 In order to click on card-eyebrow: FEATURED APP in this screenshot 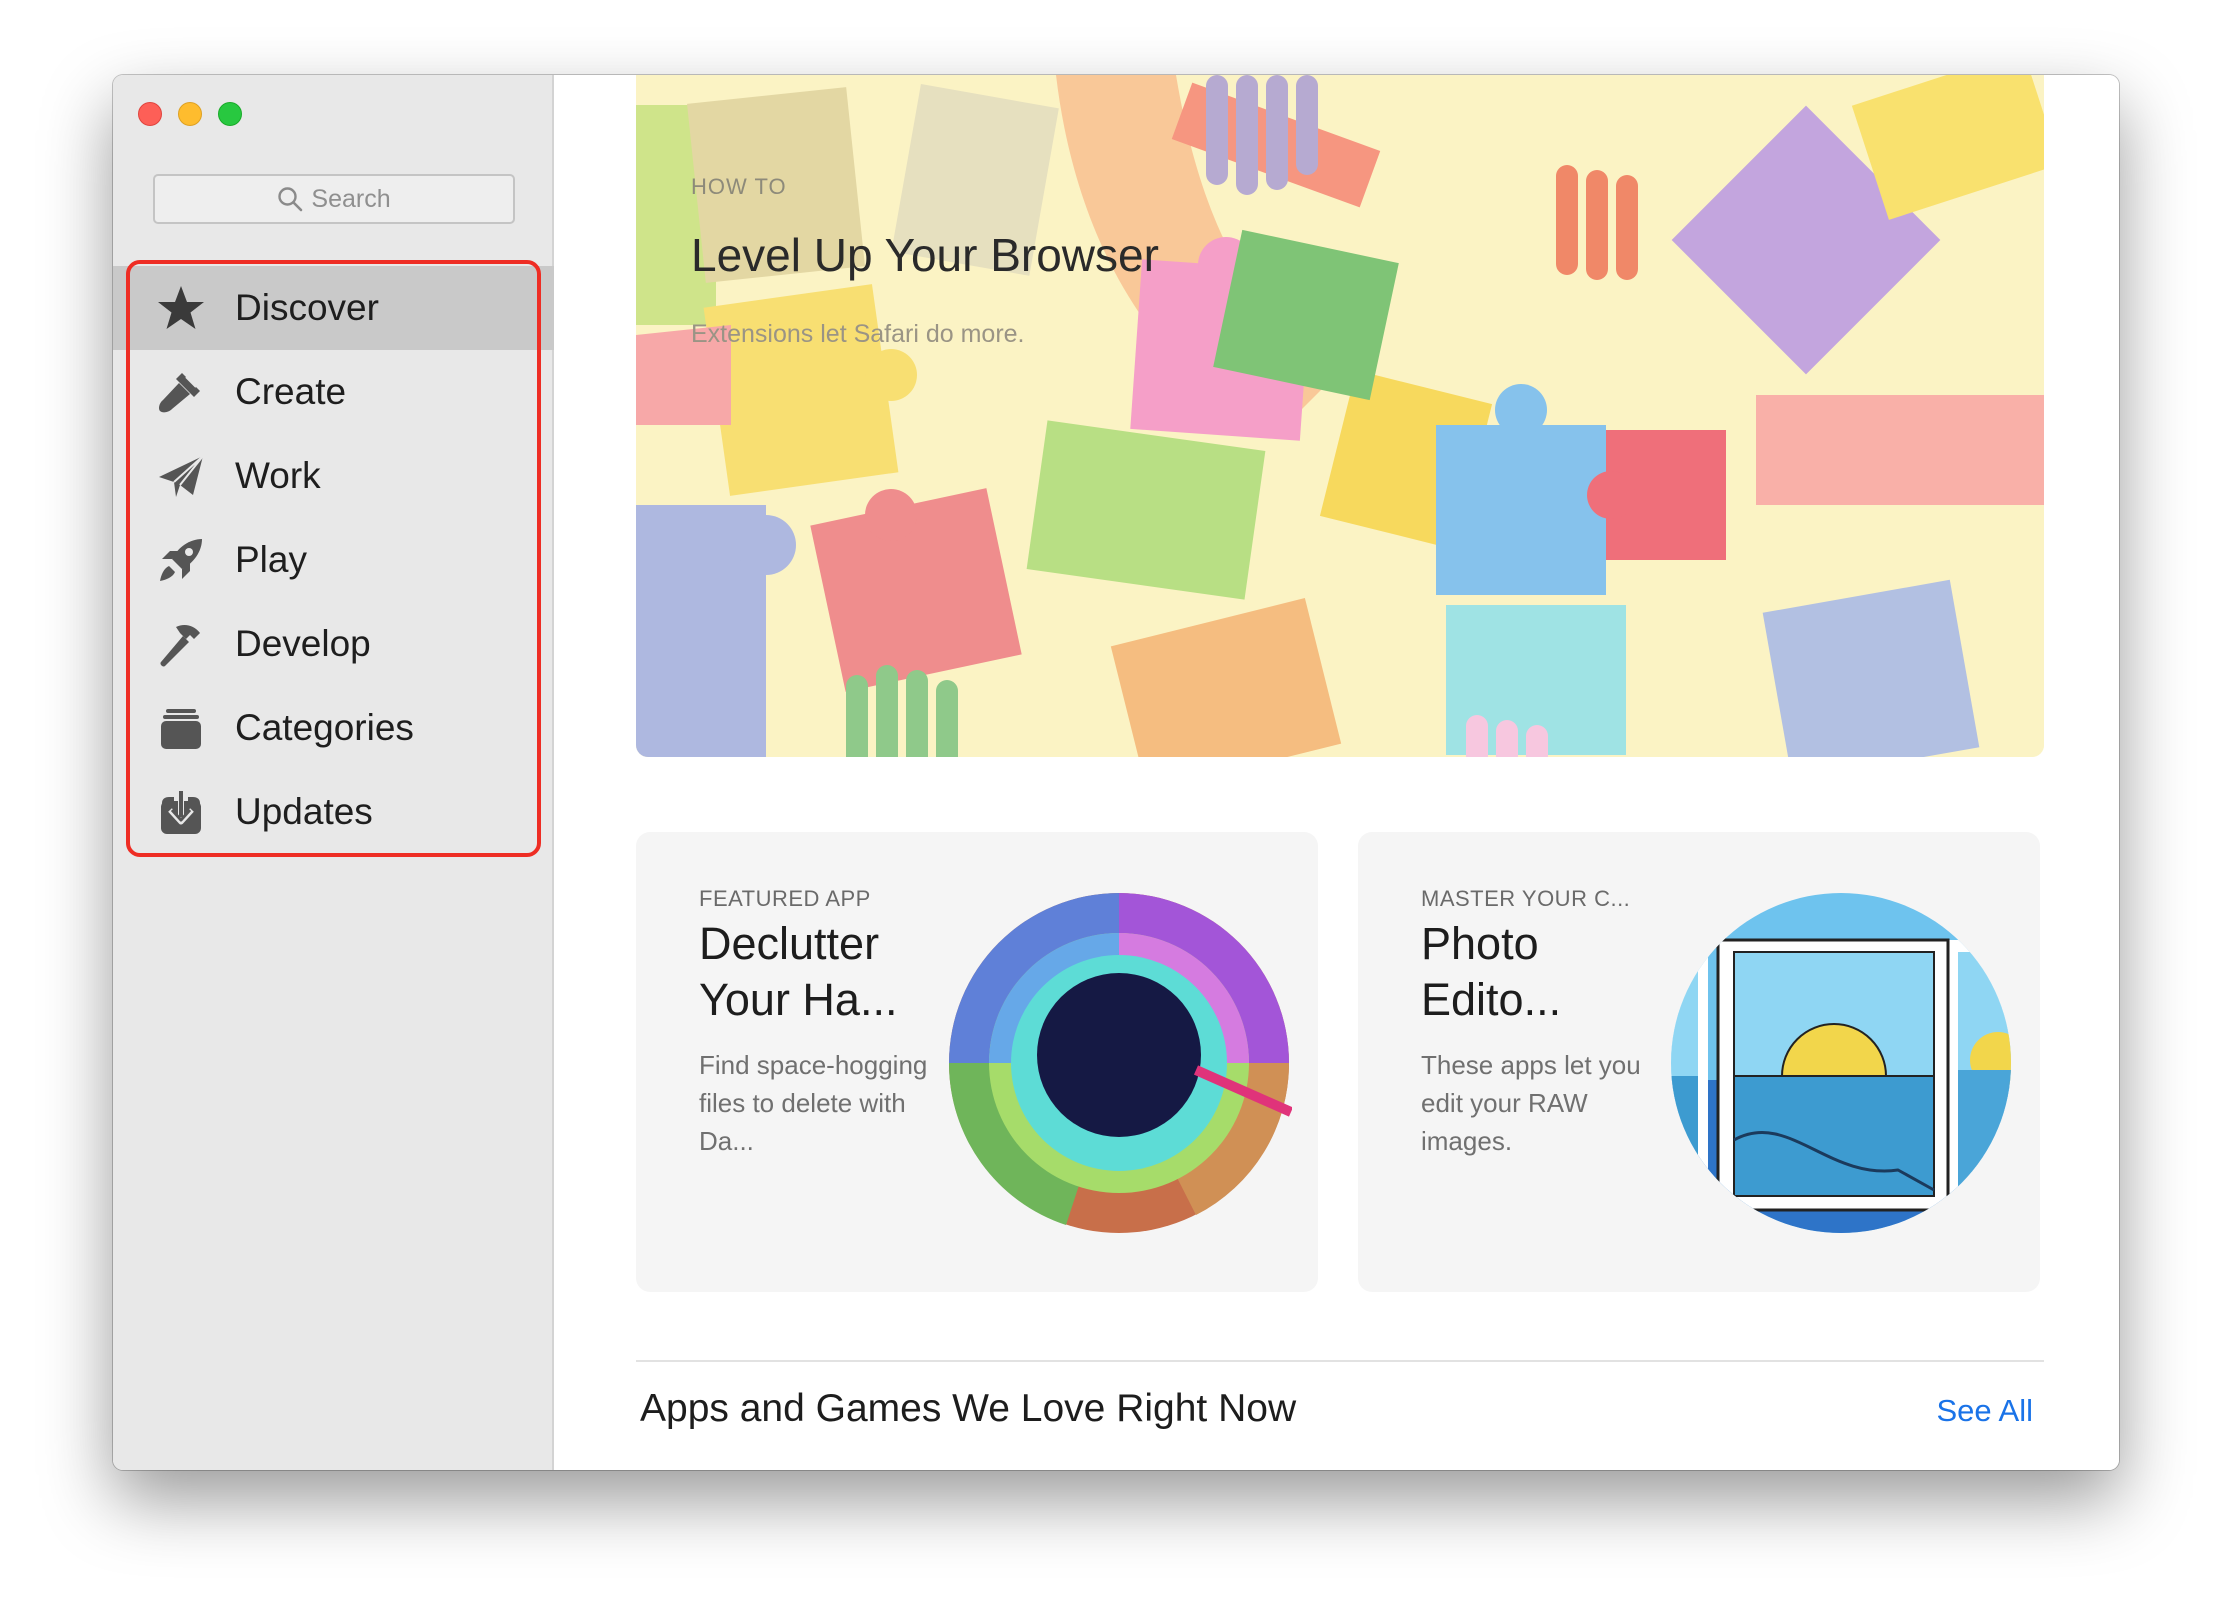, I will do `click(785, 898)`.